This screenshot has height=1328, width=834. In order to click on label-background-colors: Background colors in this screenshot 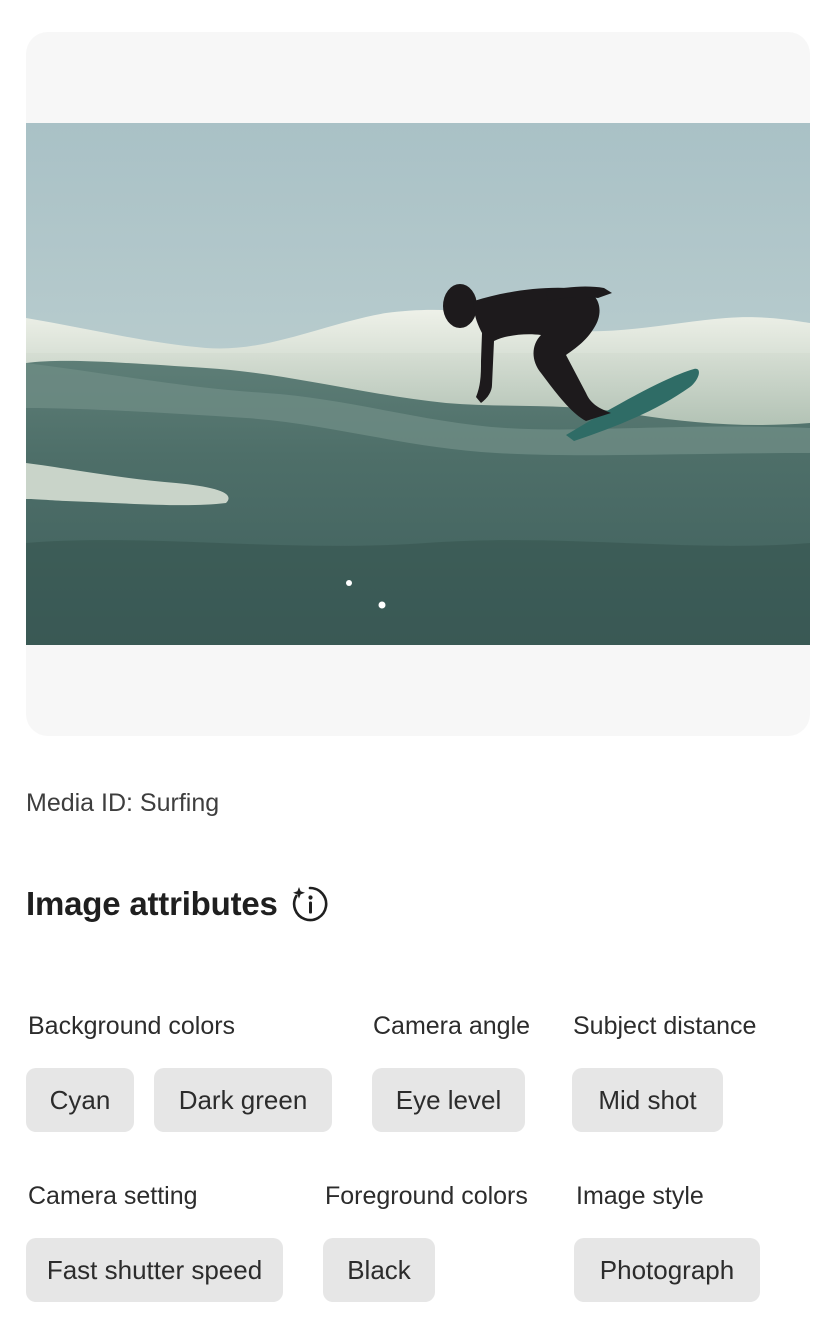, I will do `click(132, 1026)`.